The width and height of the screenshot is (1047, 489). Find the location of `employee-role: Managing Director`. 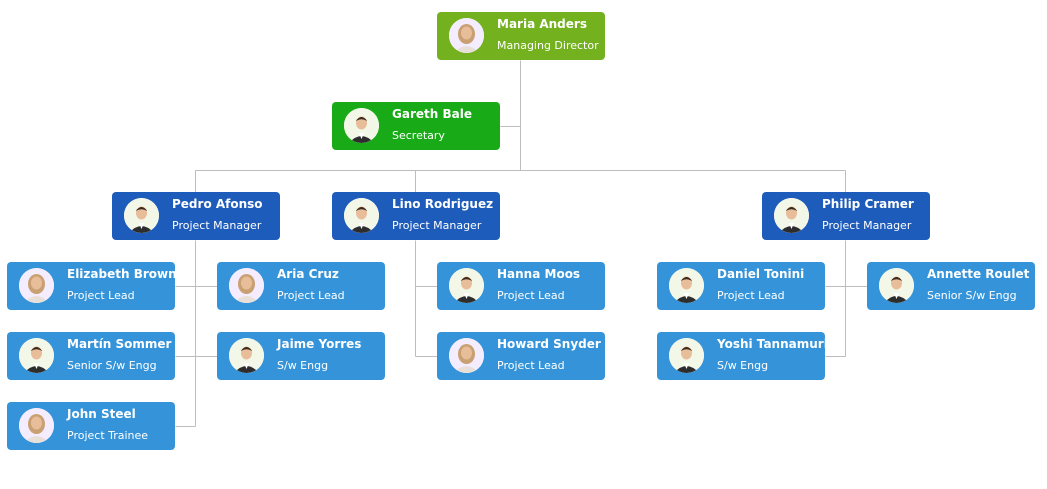

employee-role: Managing Director is located at coordinates (548, 45).